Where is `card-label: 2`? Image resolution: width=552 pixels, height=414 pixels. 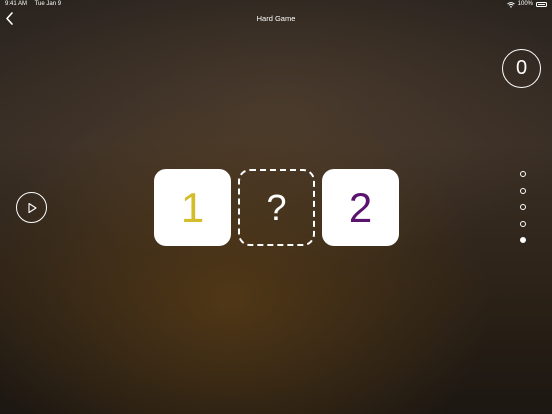
card-label: 2 is located at coordinates (360, 207).